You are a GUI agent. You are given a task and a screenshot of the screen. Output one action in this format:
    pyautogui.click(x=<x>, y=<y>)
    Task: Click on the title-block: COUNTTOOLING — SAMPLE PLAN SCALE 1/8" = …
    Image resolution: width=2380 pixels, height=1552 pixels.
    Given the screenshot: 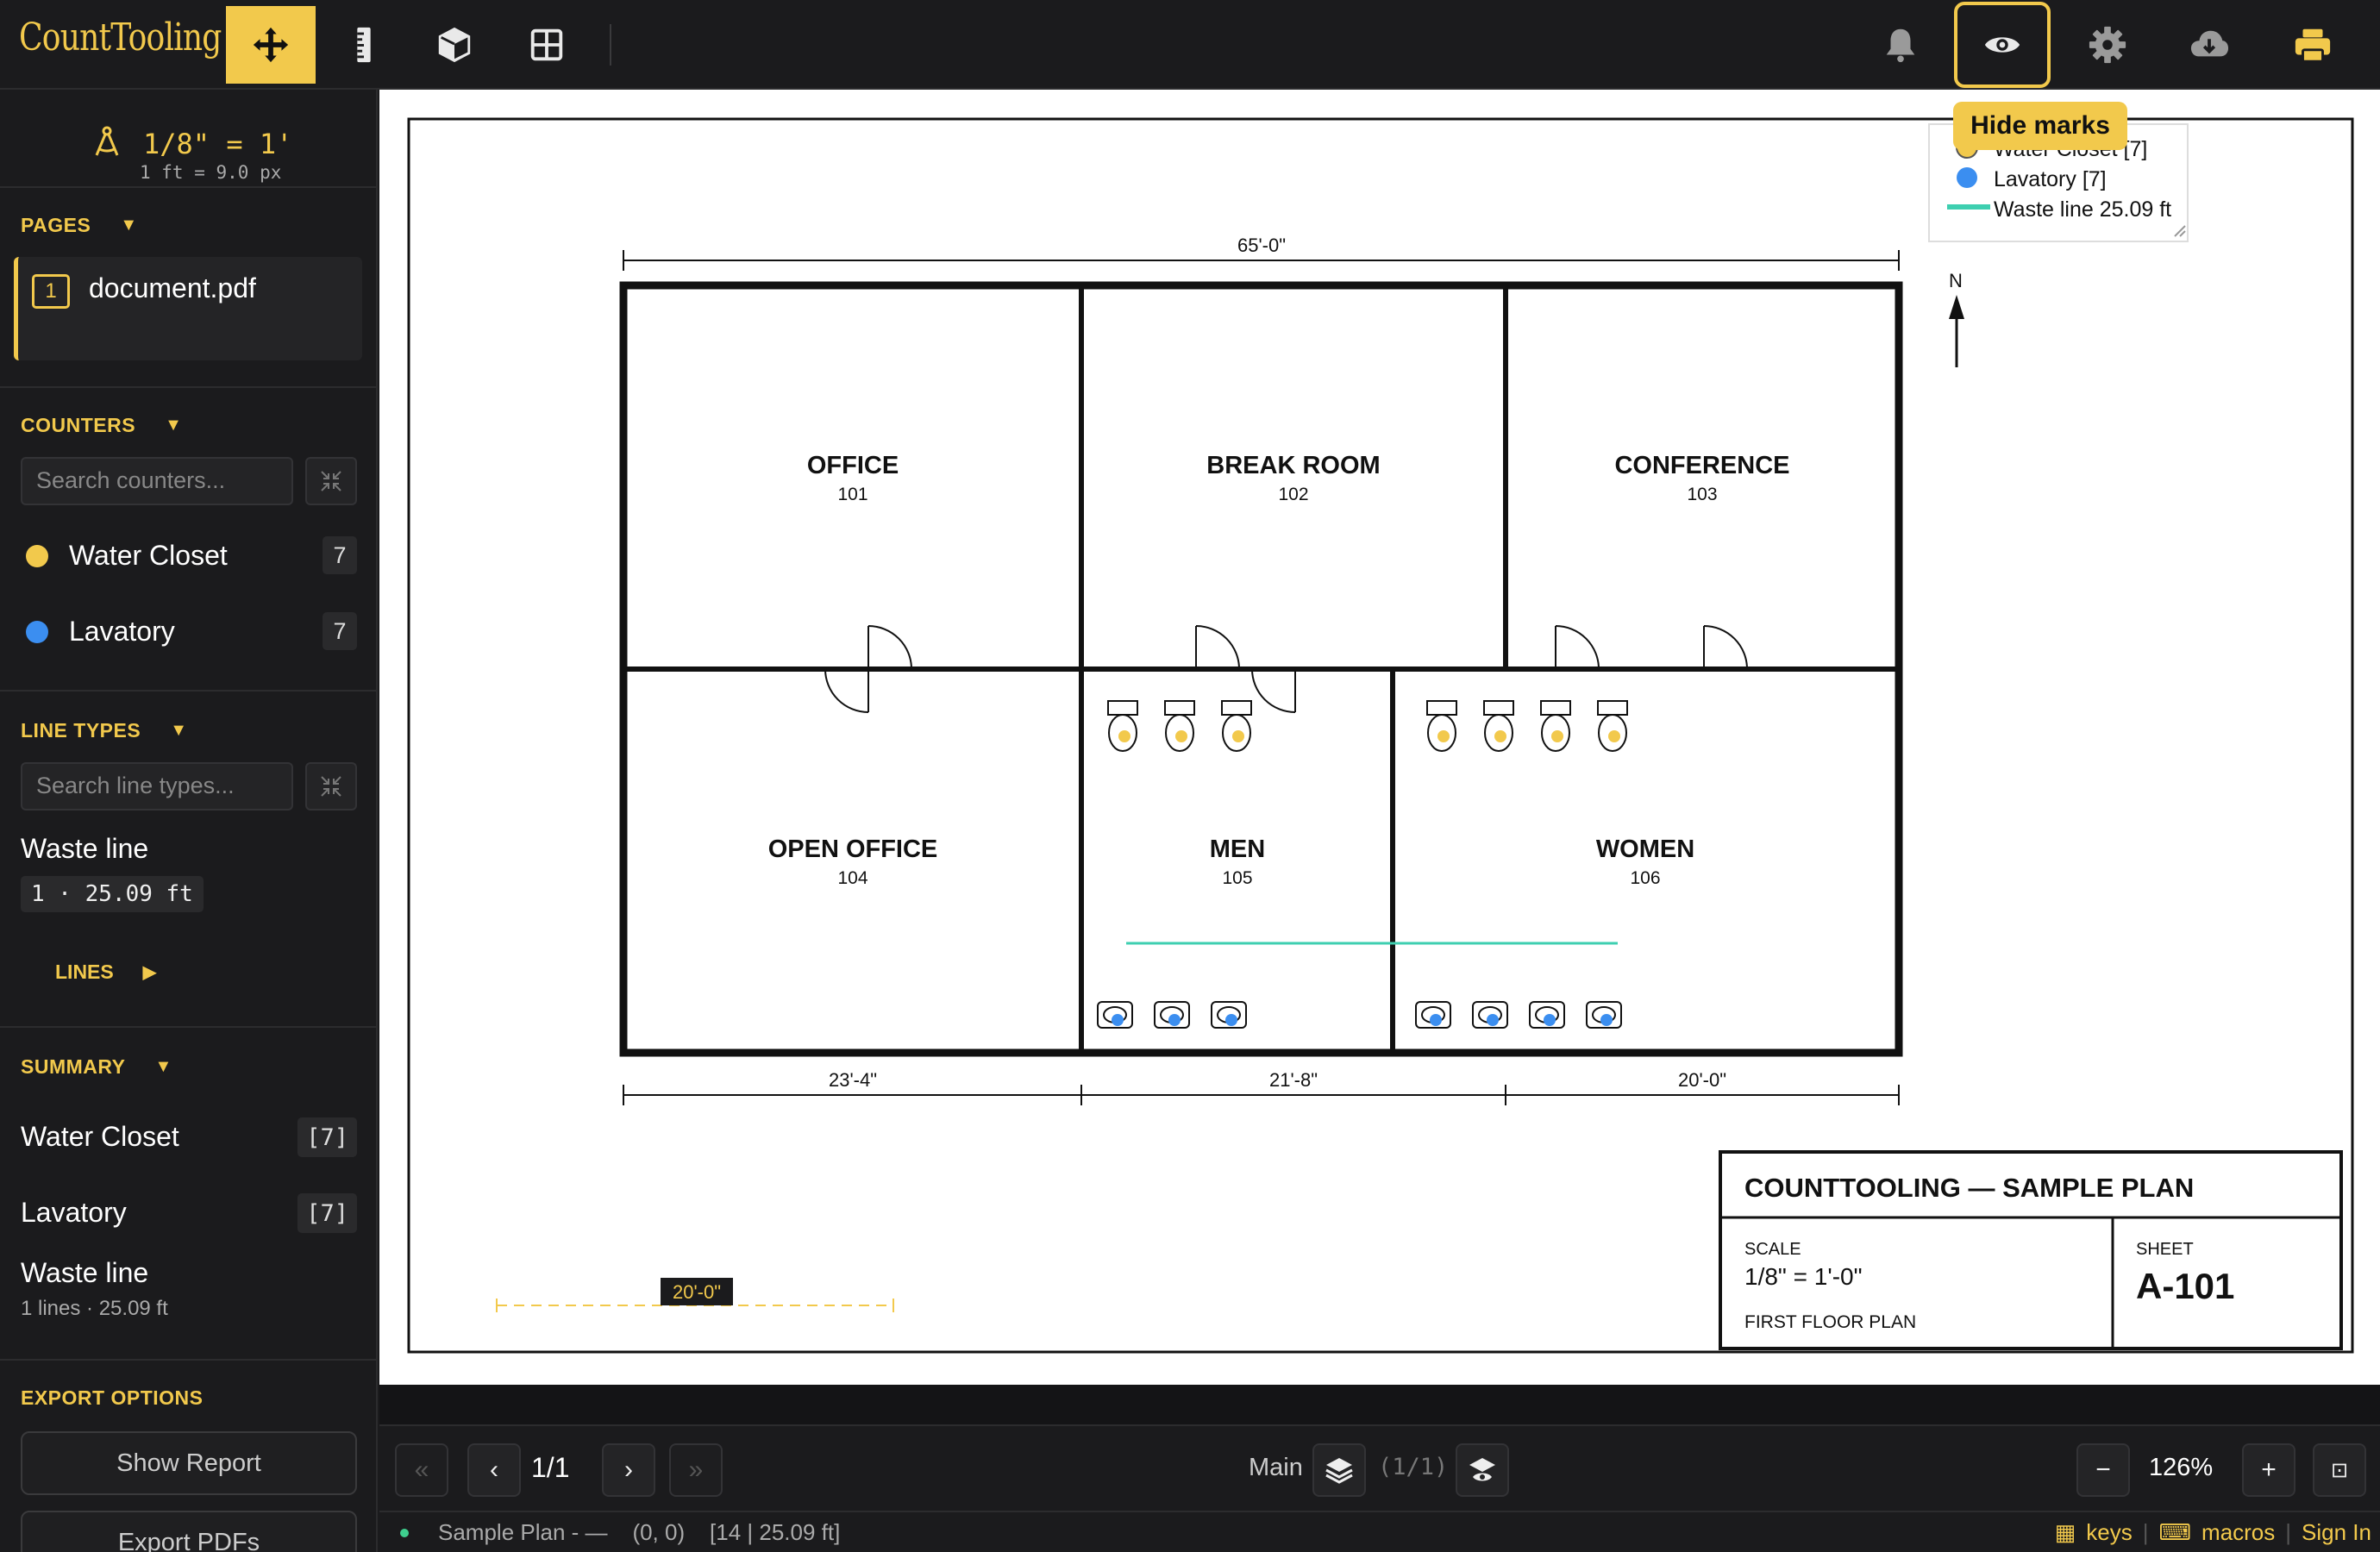 What is the action you would take?
    pyautogui.click(x=2031, y=1250)
    